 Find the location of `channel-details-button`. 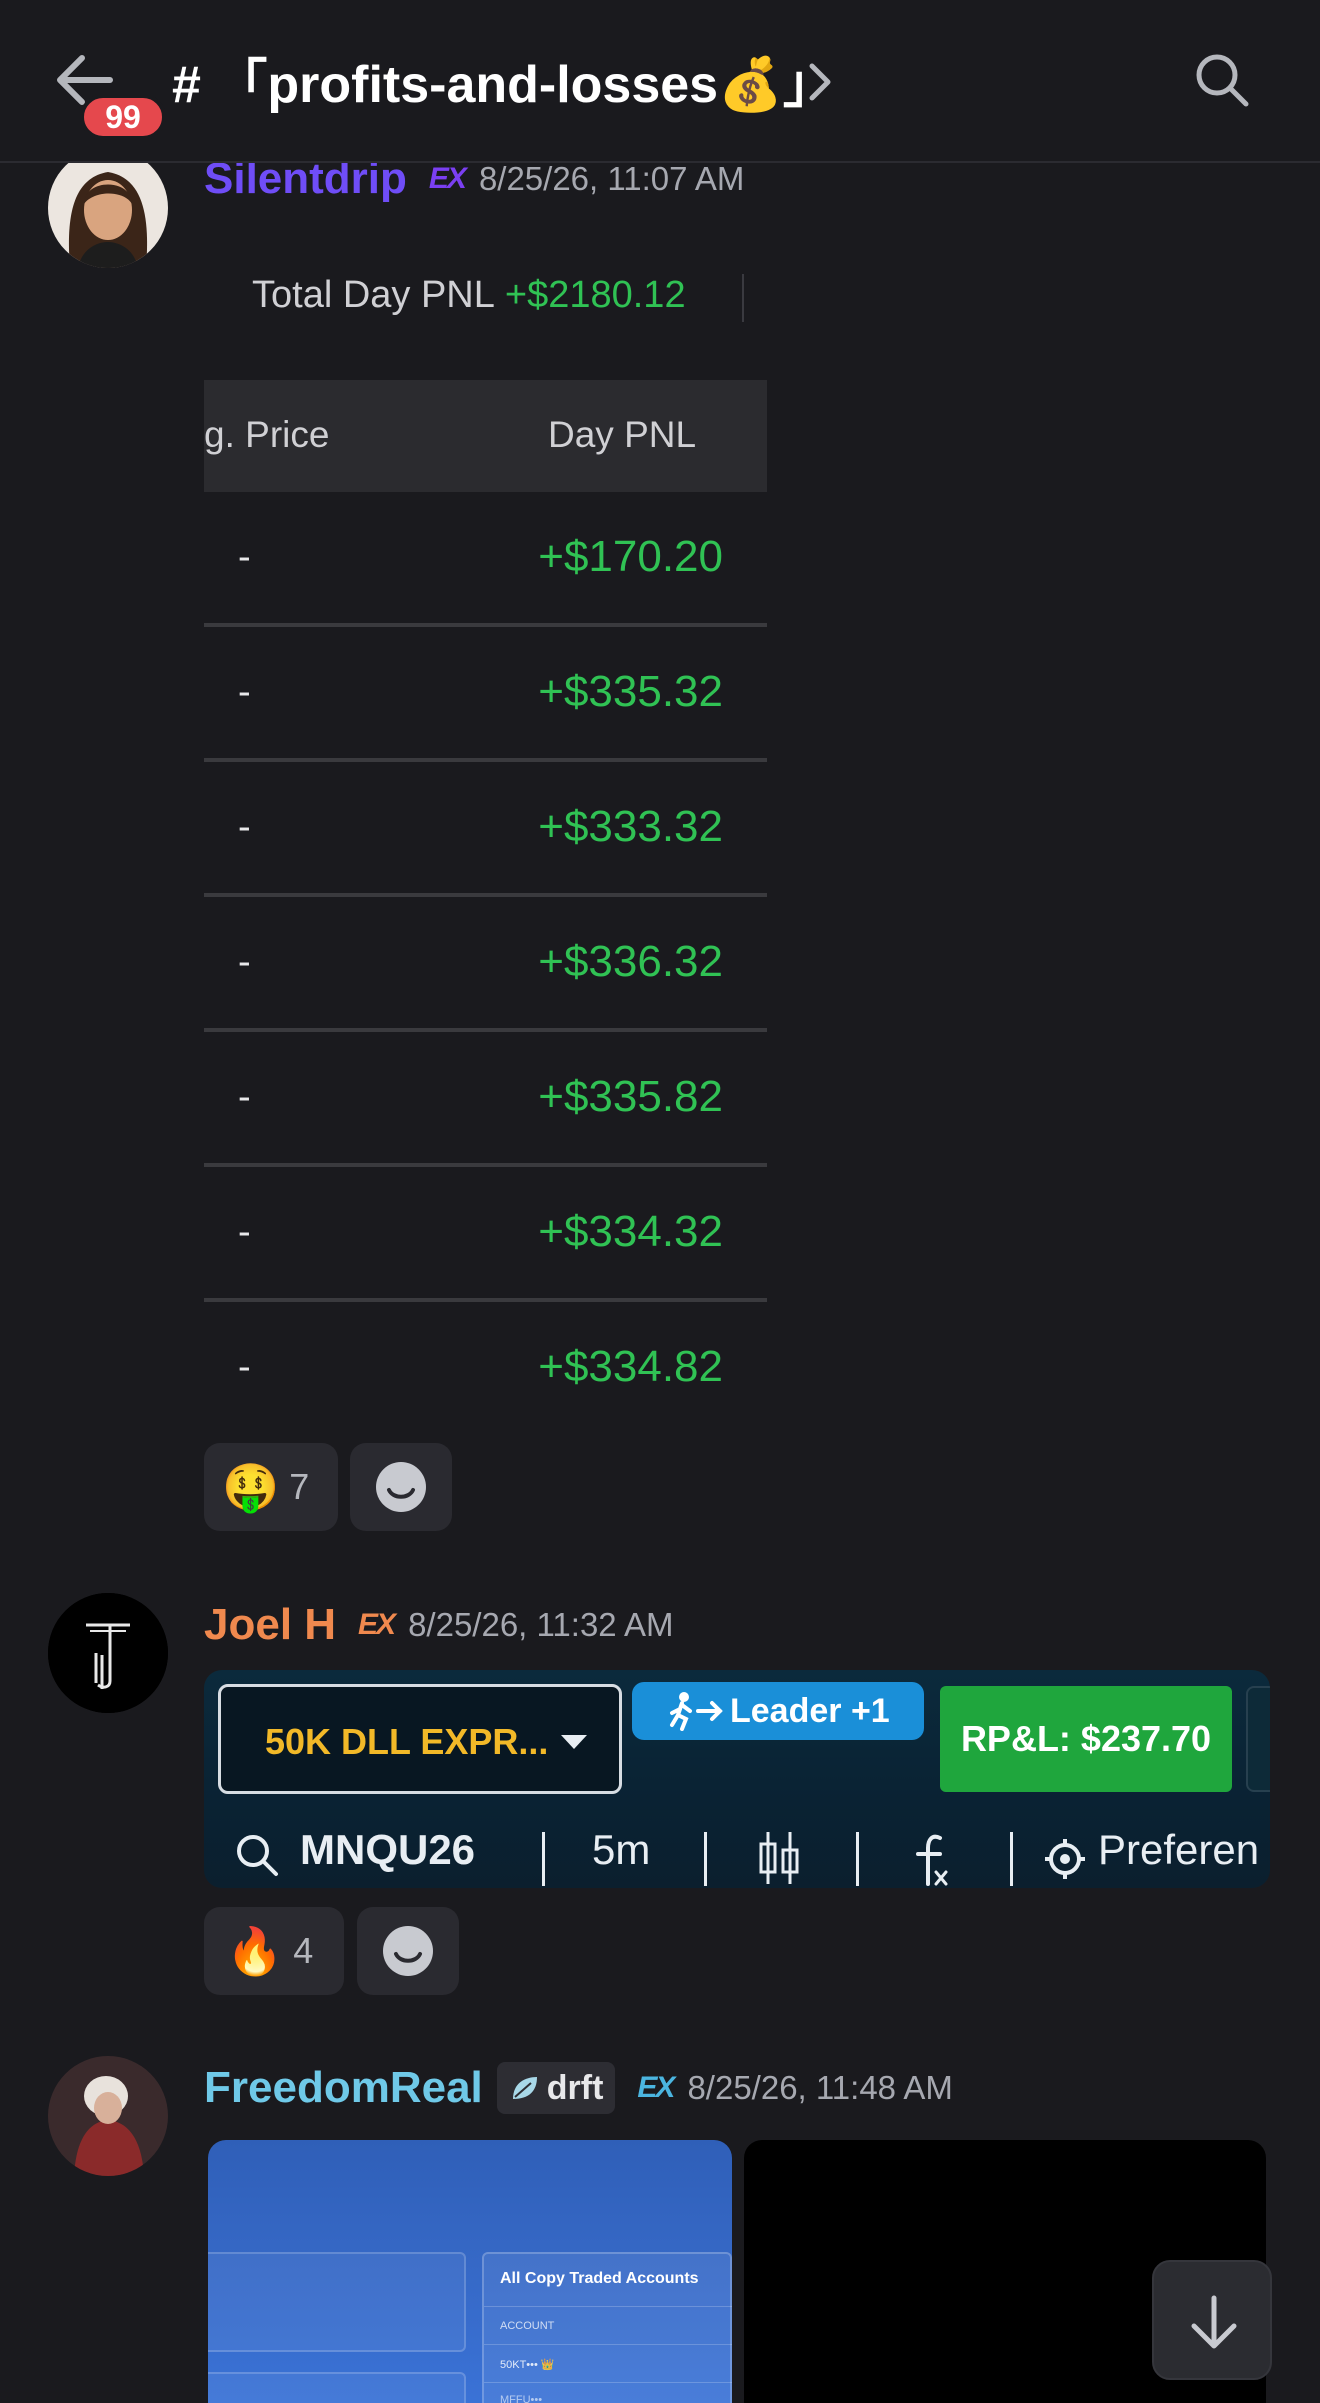

channel-details-button is located at coordinates (820, 82).